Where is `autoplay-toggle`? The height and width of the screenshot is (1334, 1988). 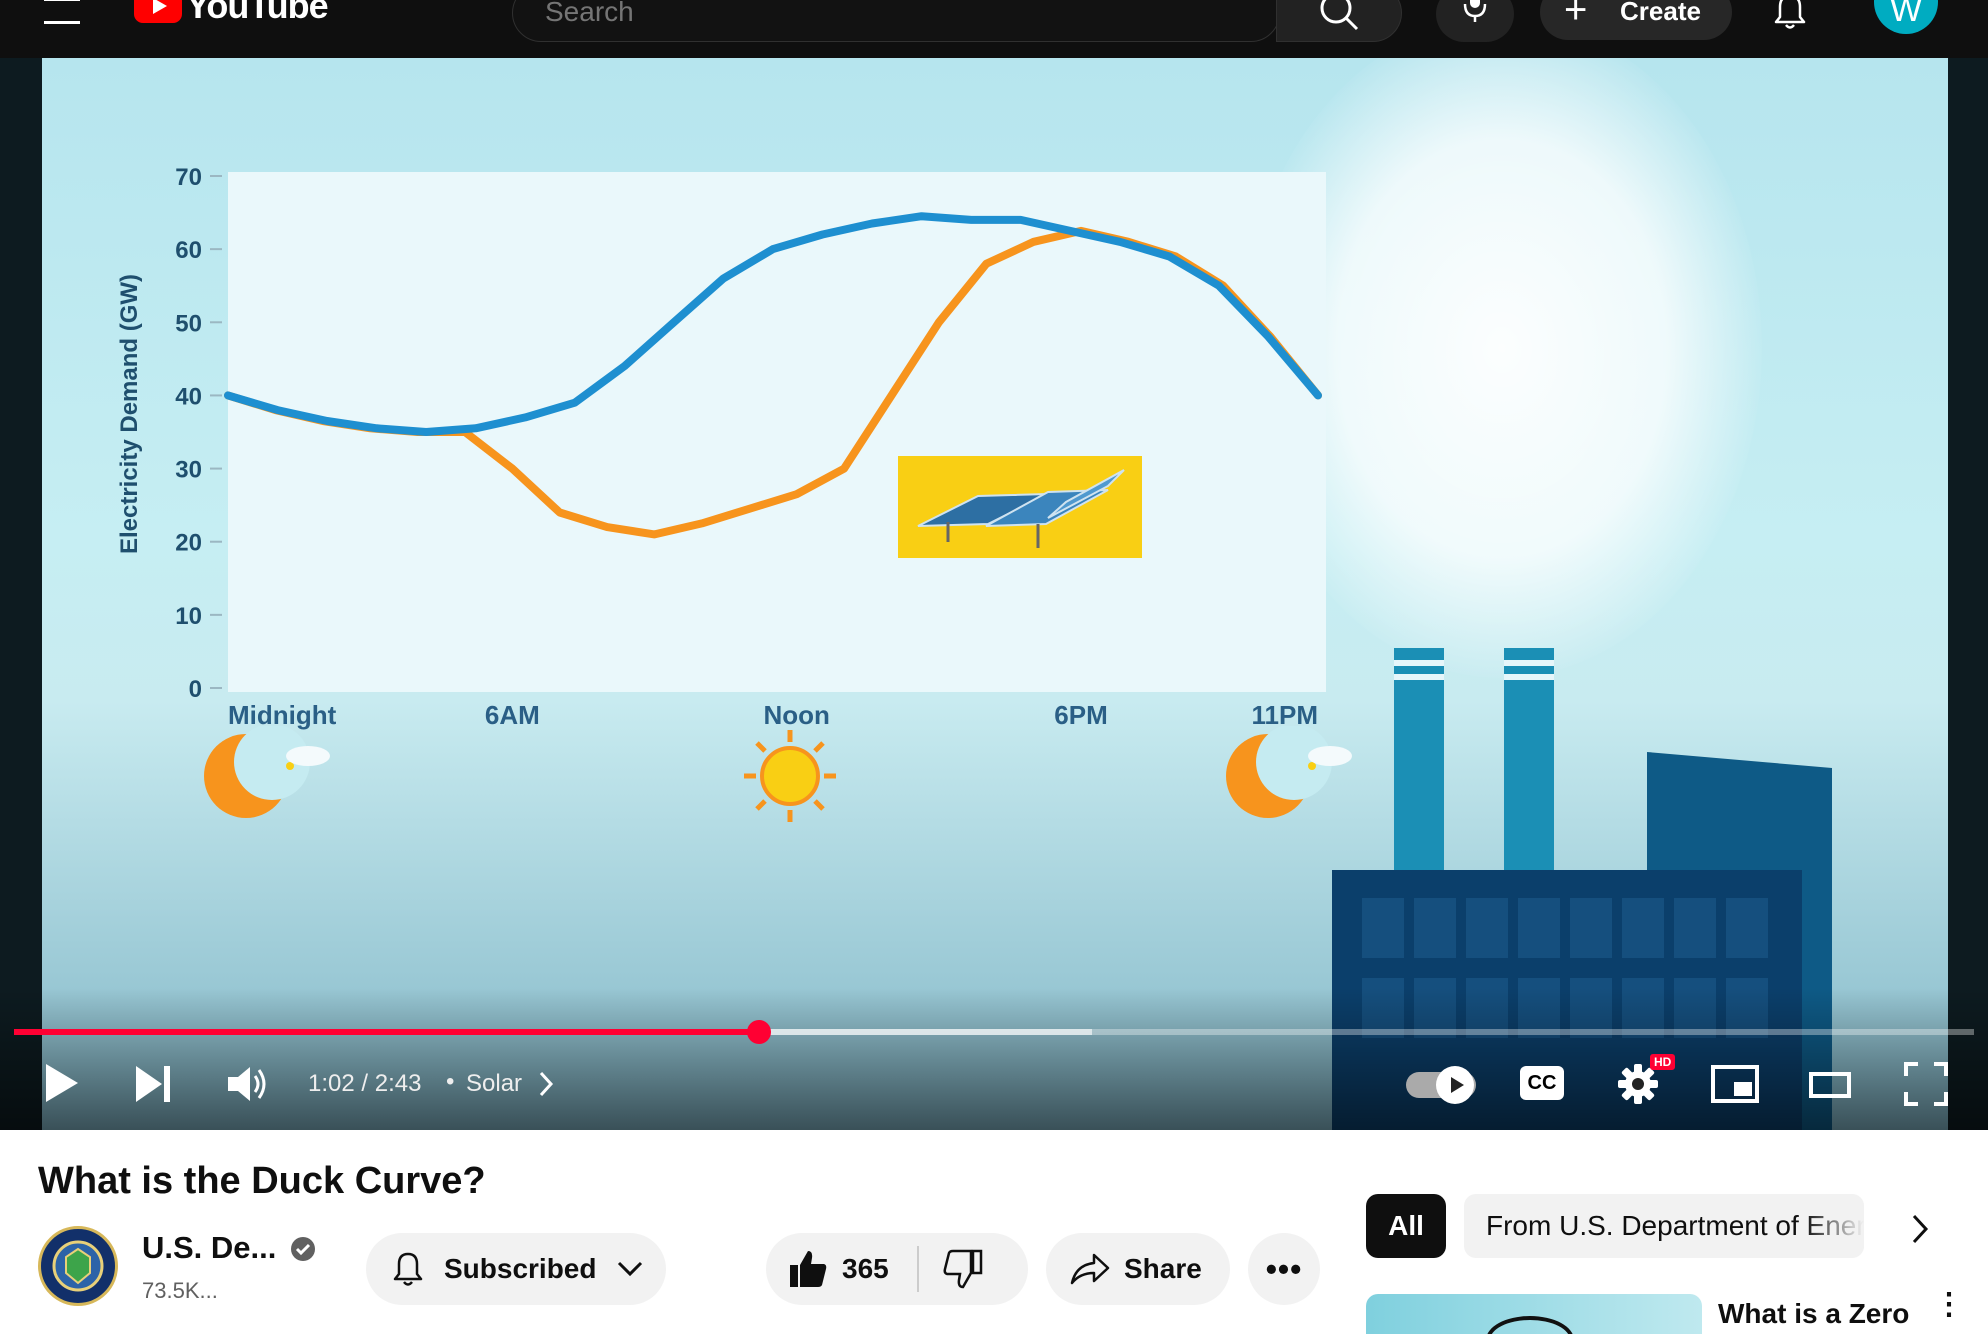 autoplay-toggle is located at coordinates (1441, 1085).